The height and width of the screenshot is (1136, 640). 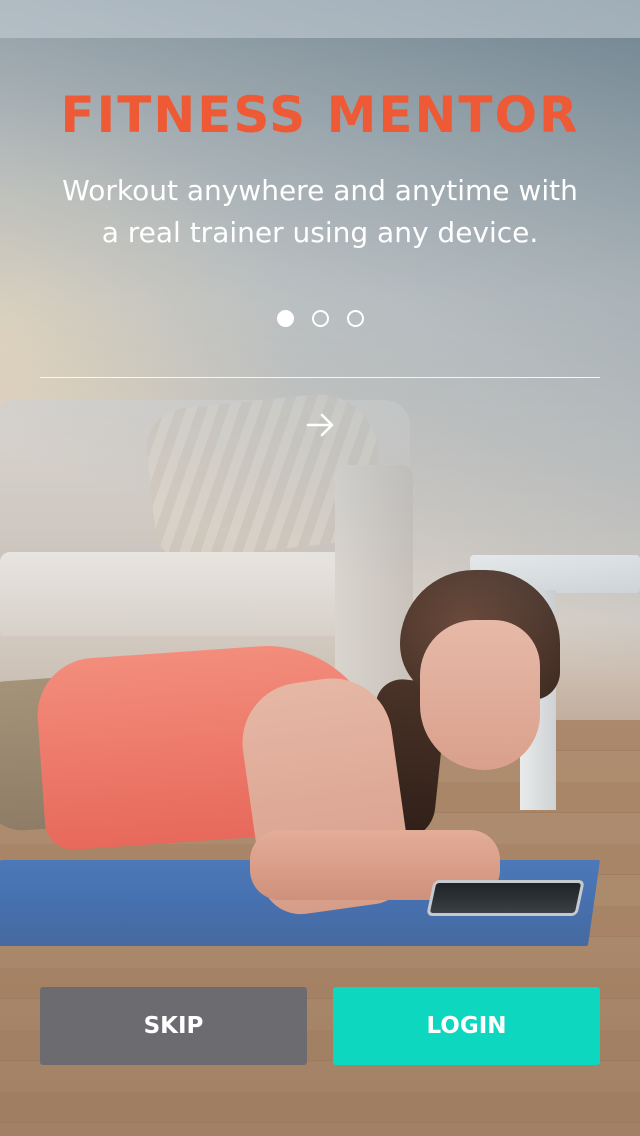 I want to click on skip-button: SKIP, so click(x=173, y=1026).